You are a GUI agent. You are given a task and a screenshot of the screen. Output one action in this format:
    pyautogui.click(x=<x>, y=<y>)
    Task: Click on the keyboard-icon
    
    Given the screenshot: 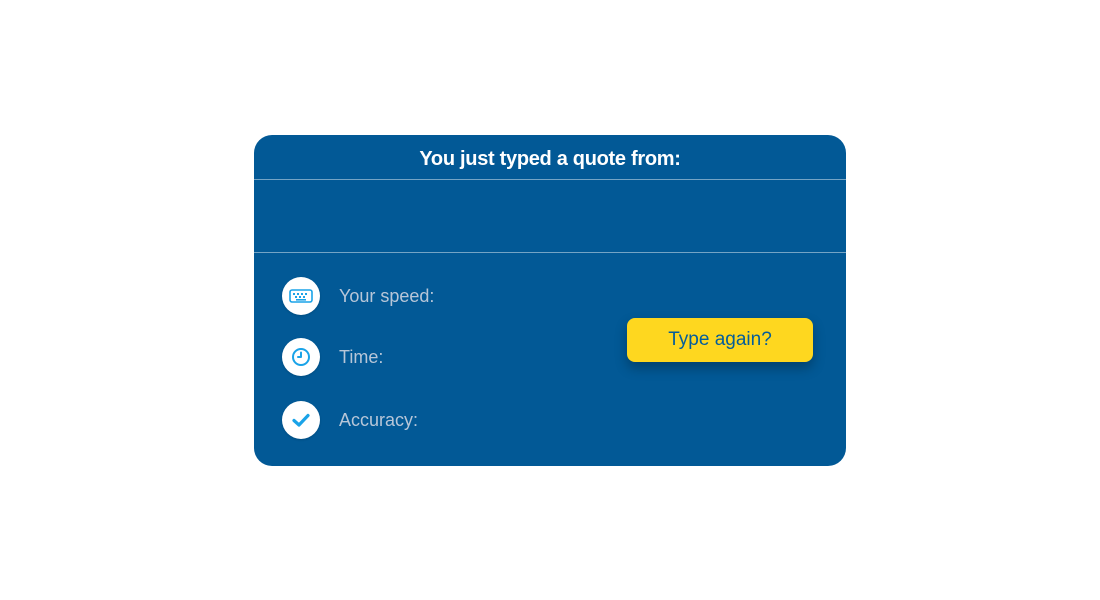 What is the action you would take?
    pyautogui.click(x=301, y=296)
    